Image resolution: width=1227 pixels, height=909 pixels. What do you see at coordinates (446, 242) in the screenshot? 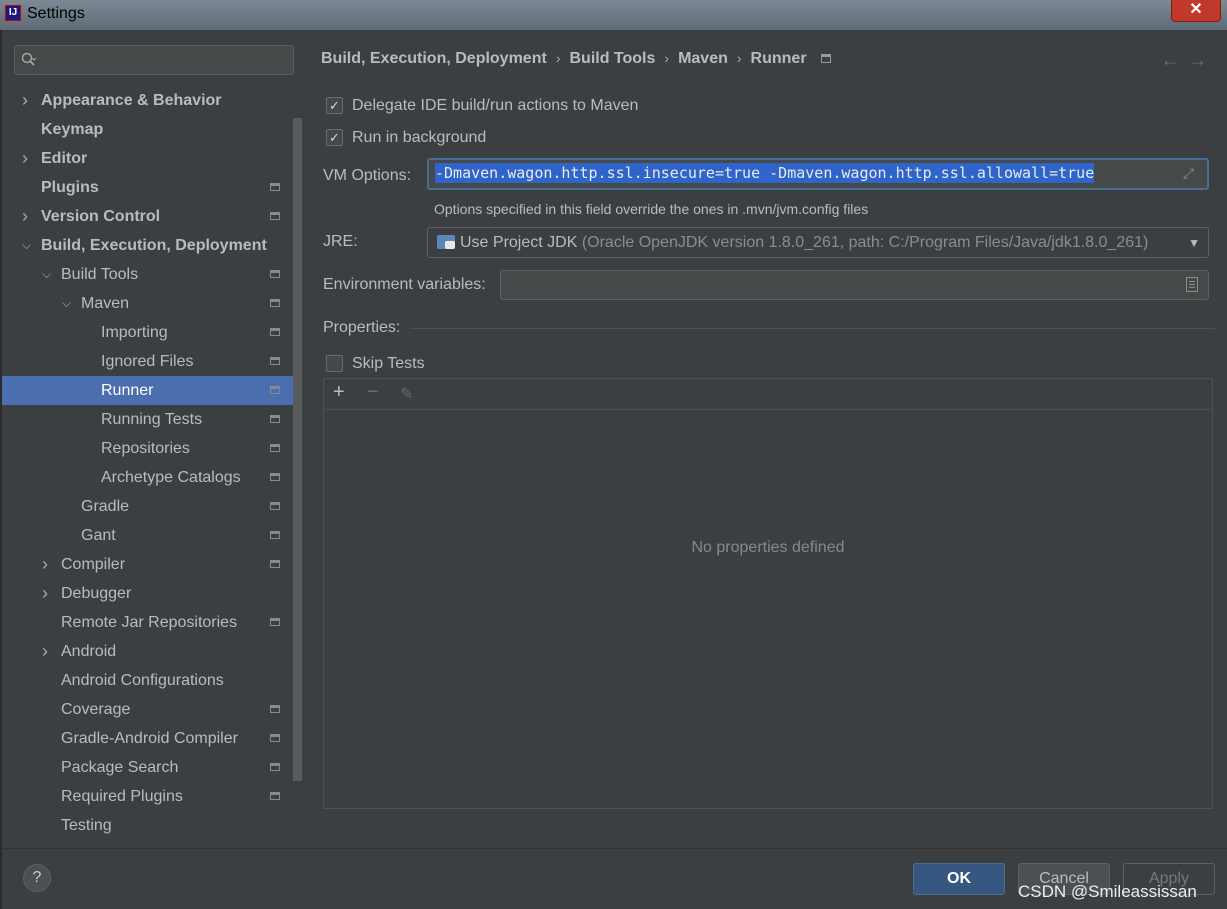
I see `jdk-folder-icon` at bounding box center [446, 242].